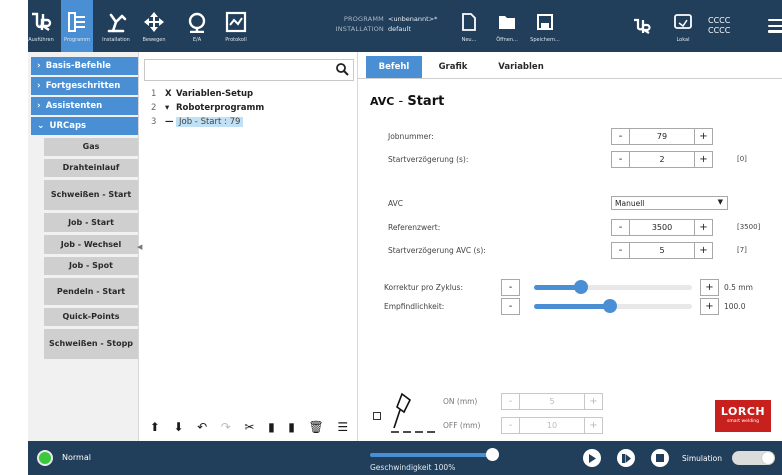  I want to click on tree-row-robot-program: 2 ▾ Roboterprogramm, so click(207, 108).